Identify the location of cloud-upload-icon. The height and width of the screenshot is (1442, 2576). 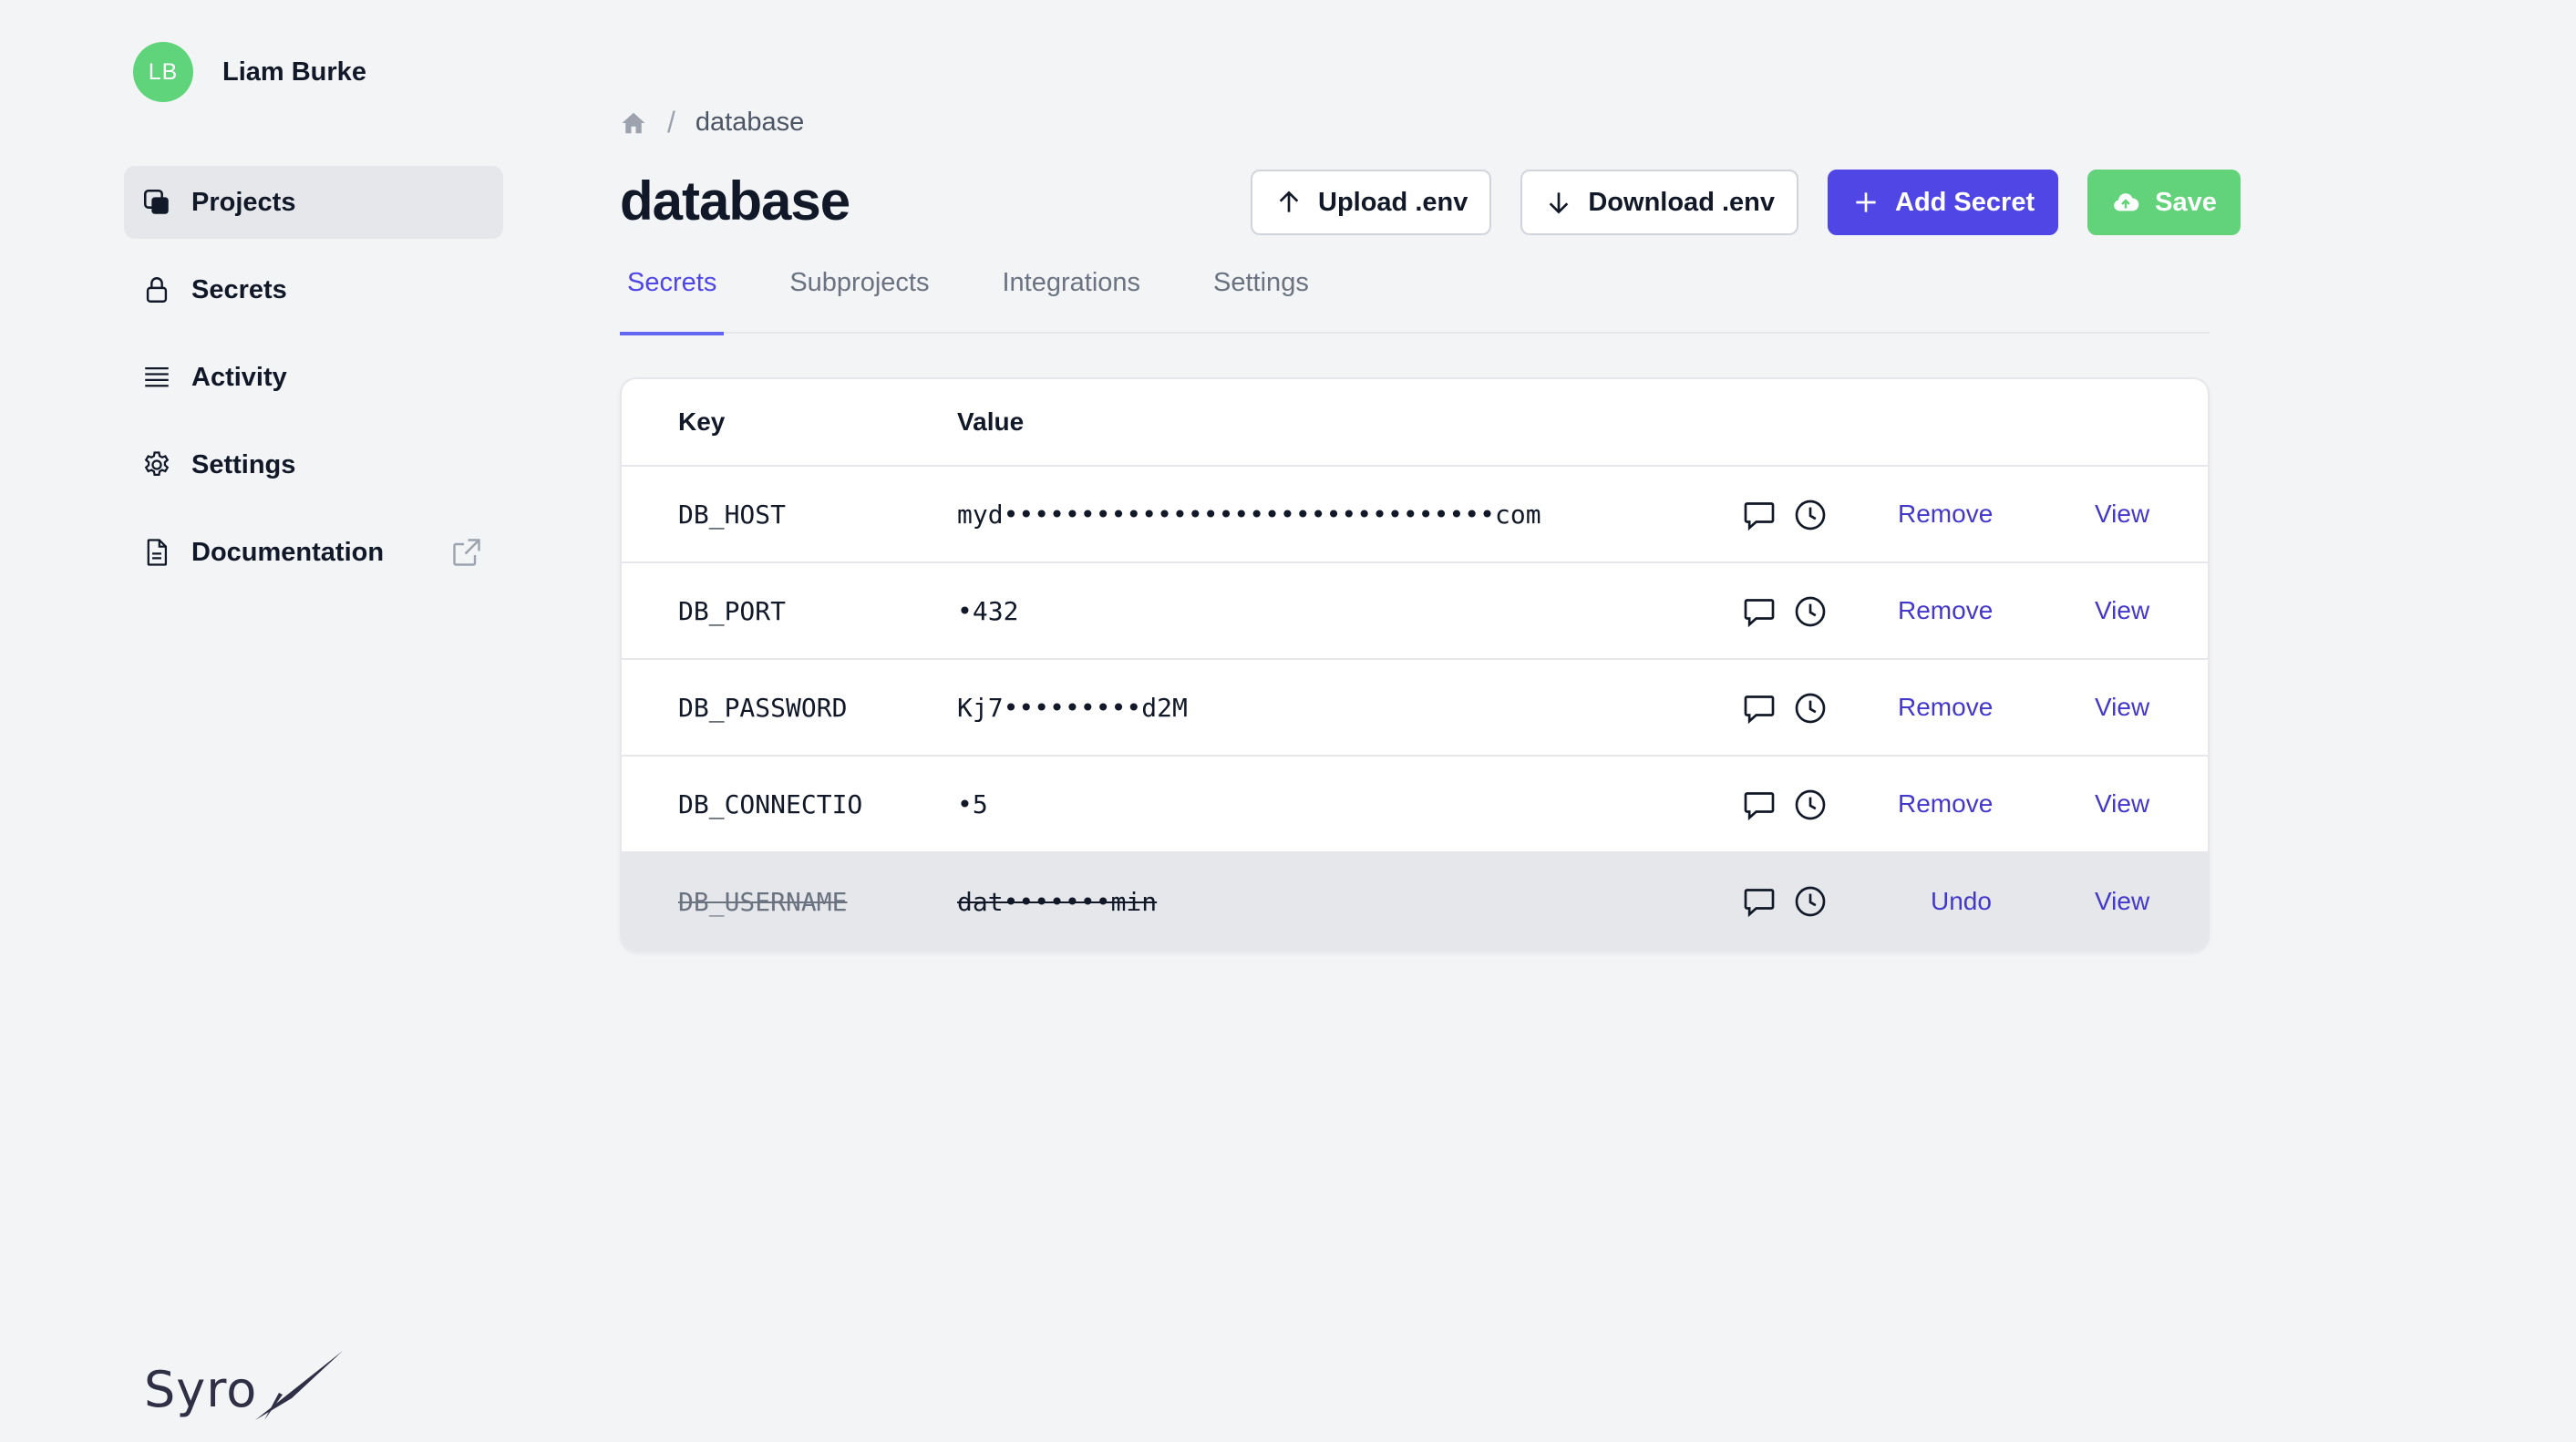
(2126, 202).